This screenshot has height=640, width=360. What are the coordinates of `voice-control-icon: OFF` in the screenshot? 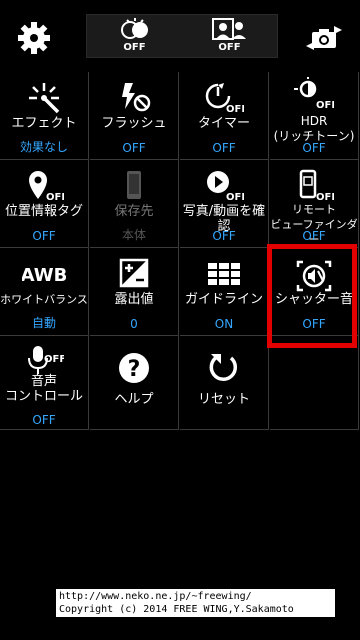 It's located at (44, 360).